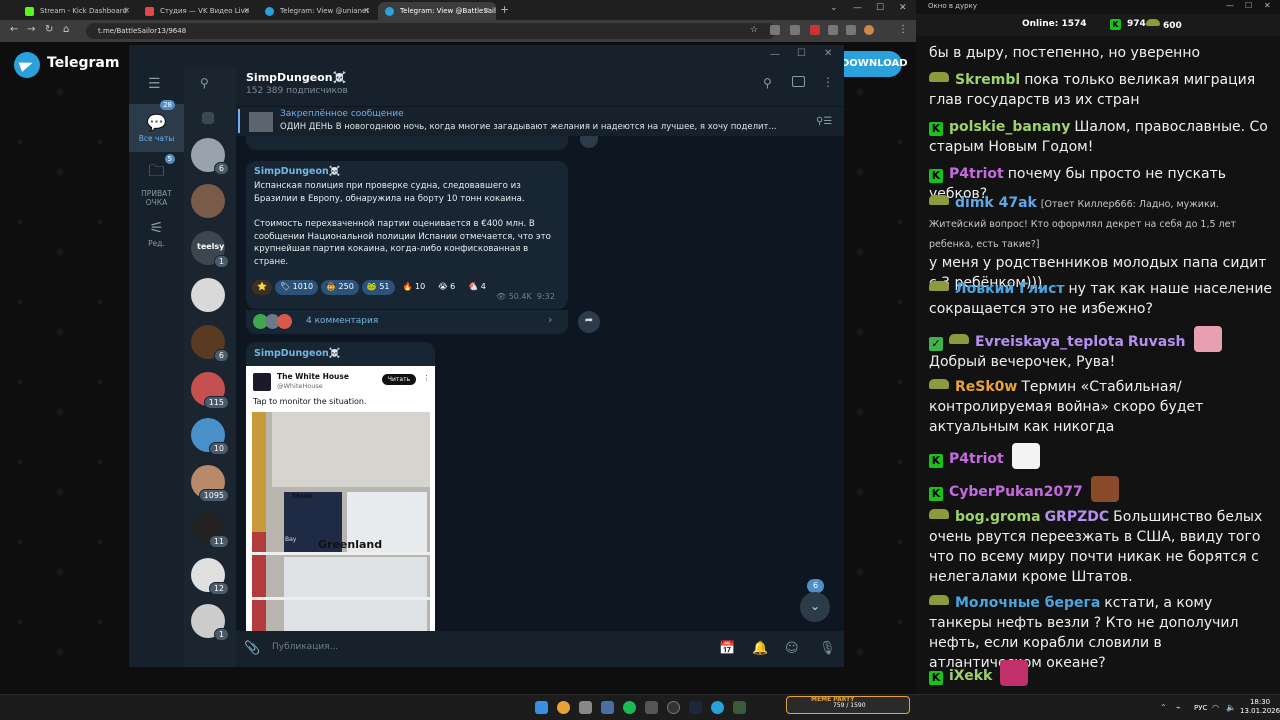  I want to click on folder-all-chats: 28 💬 Все чаты, so click(156, 126).